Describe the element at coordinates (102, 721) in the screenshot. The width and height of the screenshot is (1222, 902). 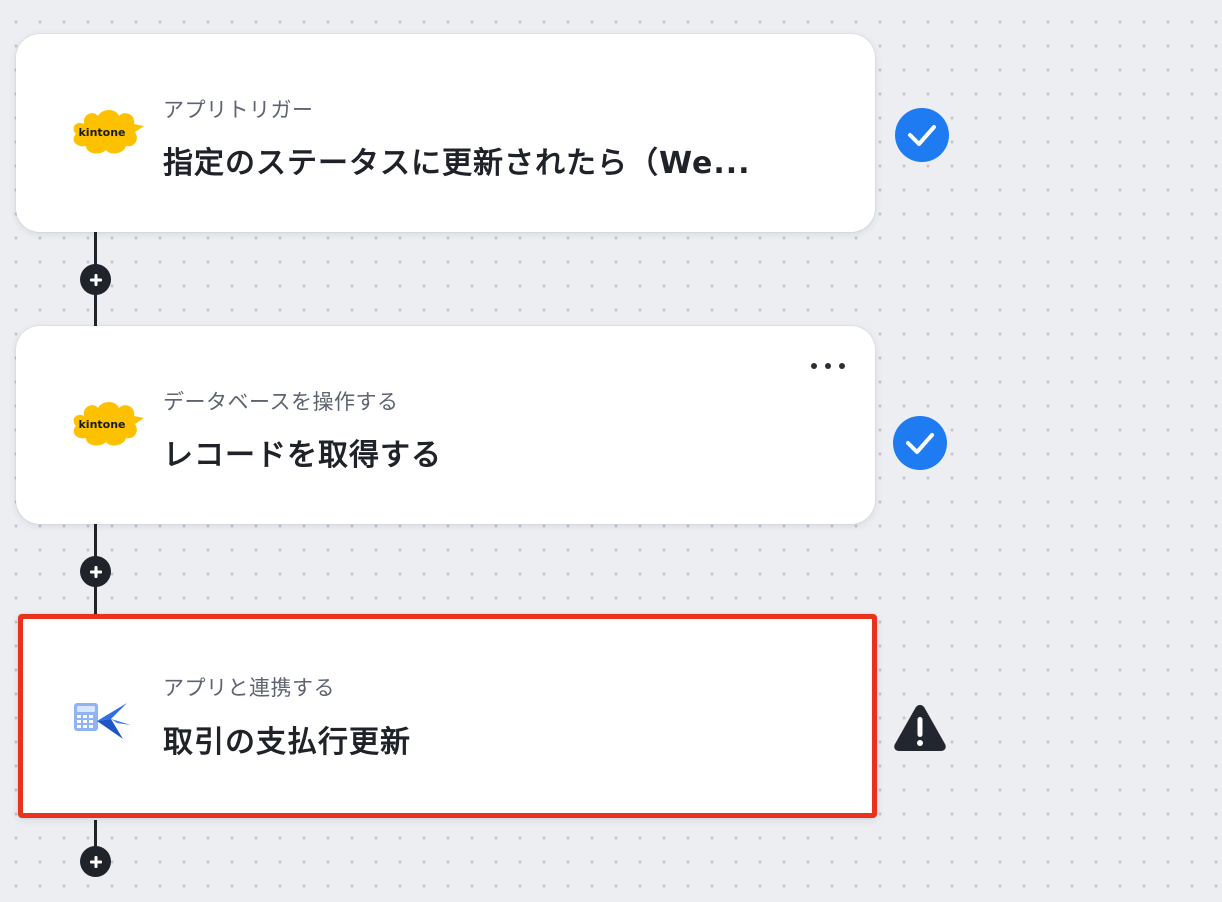
I see `freee-app-icon` at that location.